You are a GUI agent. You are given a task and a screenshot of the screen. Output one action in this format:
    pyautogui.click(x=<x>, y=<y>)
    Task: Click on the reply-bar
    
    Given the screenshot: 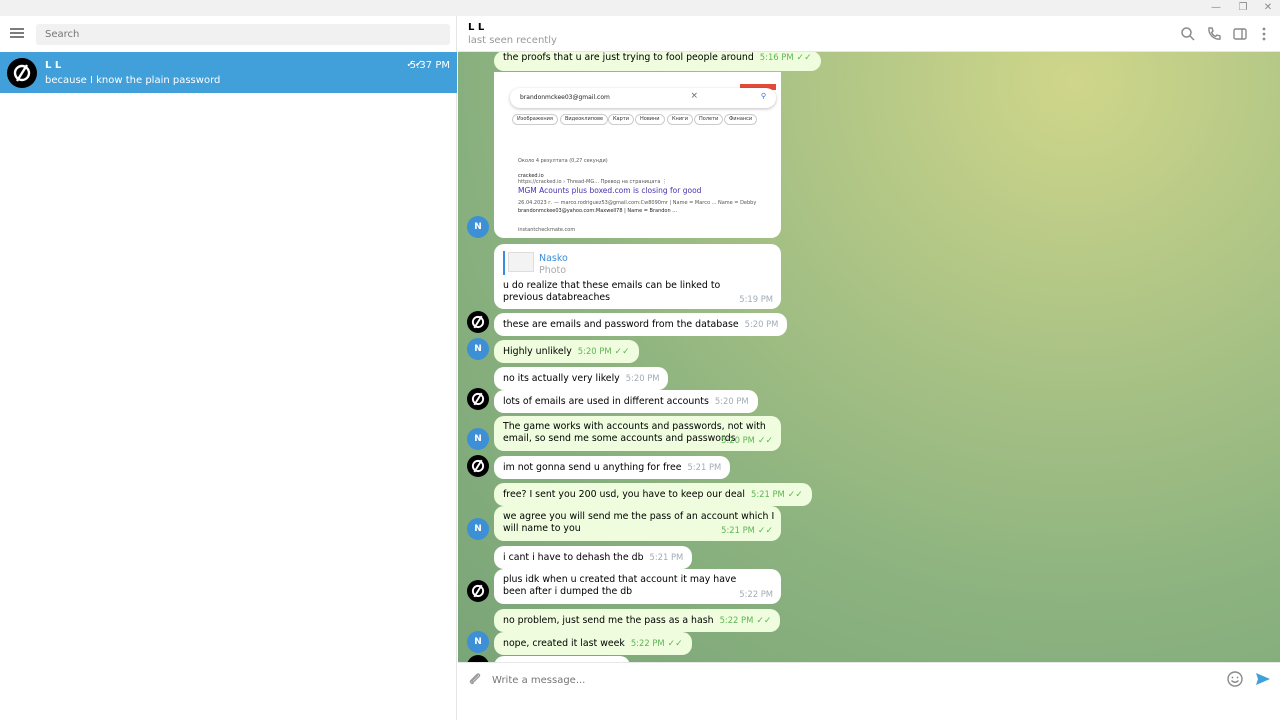 What is the action you would take?
    pyautogui.click(x=504, y=263)
    